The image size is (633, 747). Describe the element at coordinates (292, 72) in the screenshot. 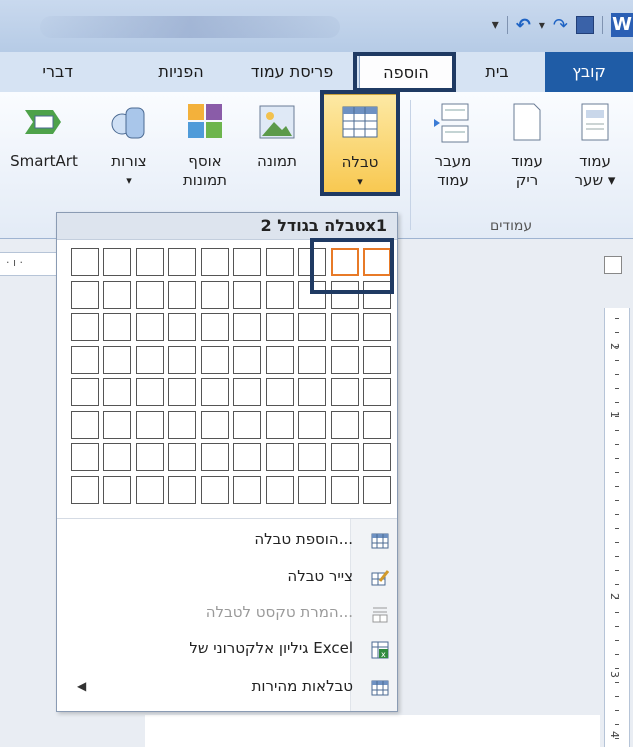

I see `tab-page-layout: פריסת עמוד` at that location.